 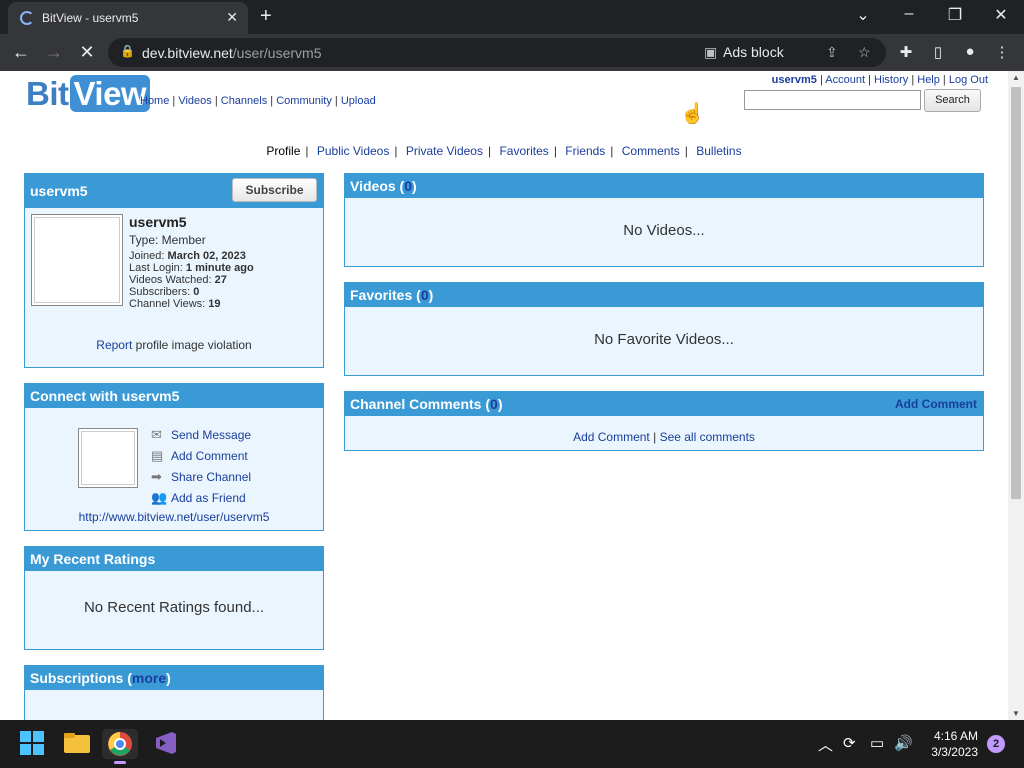 What do you see at coordinates (174, 396) in the screenshot?
I see `connect-box-header: Connect with uservm5` at bounding box center [174, 396].